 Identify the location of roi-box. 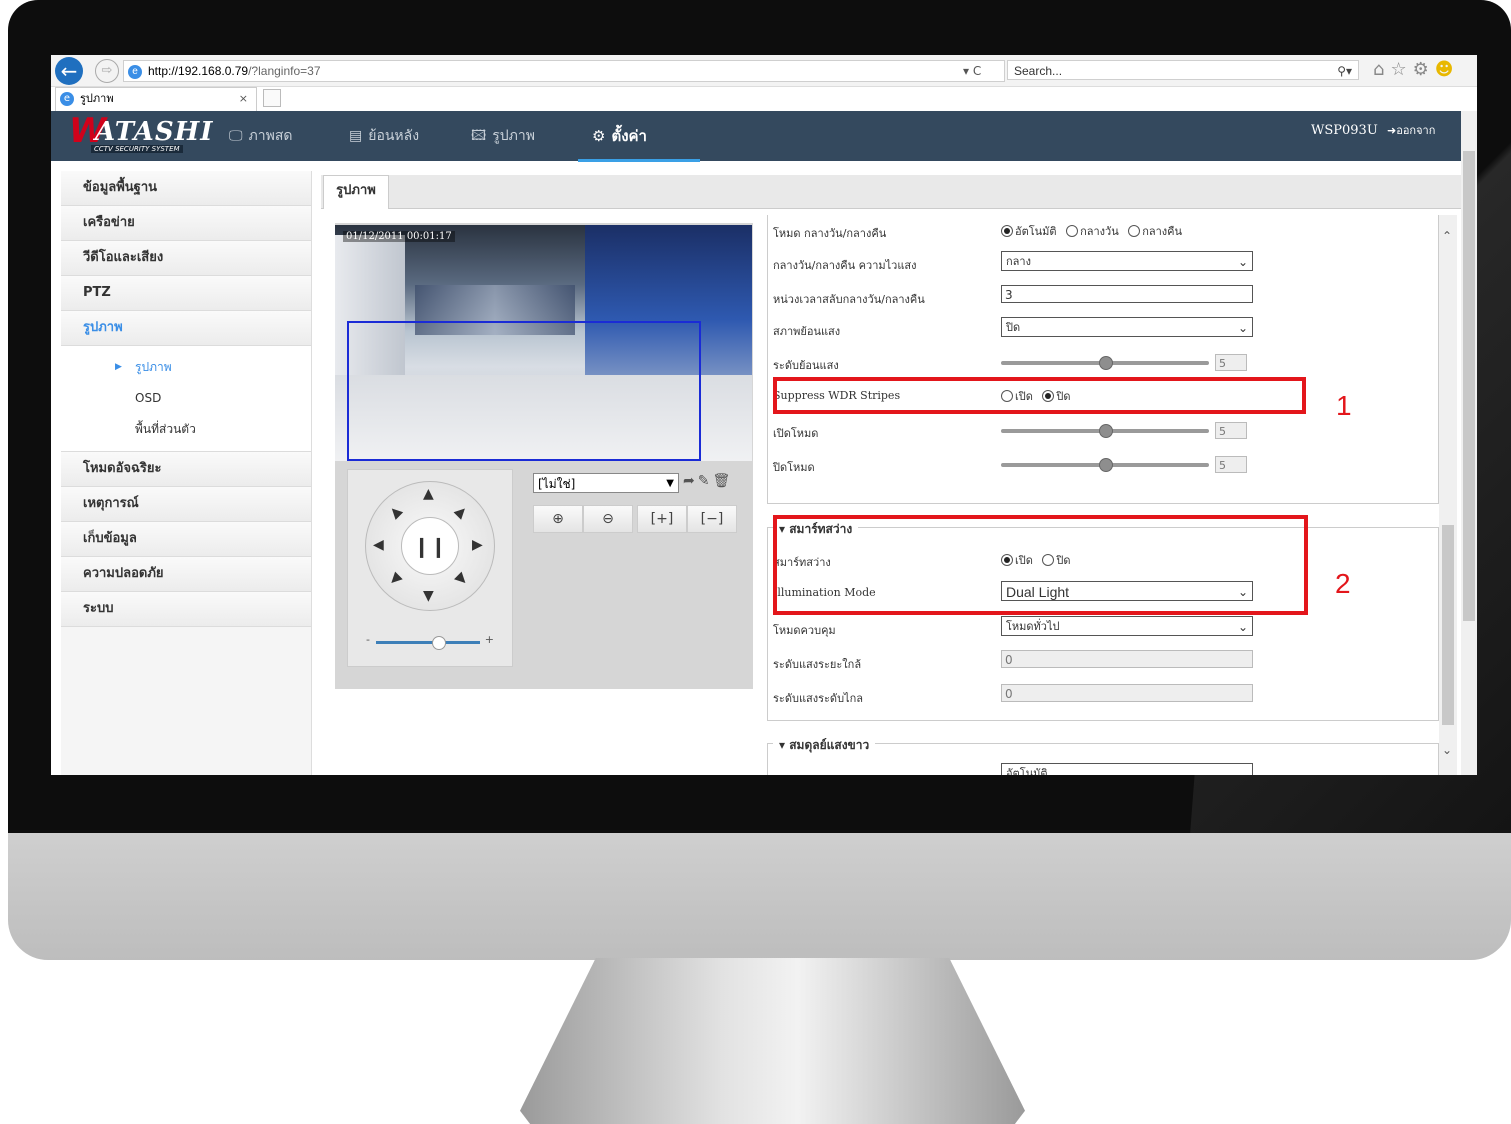
(524, 391).